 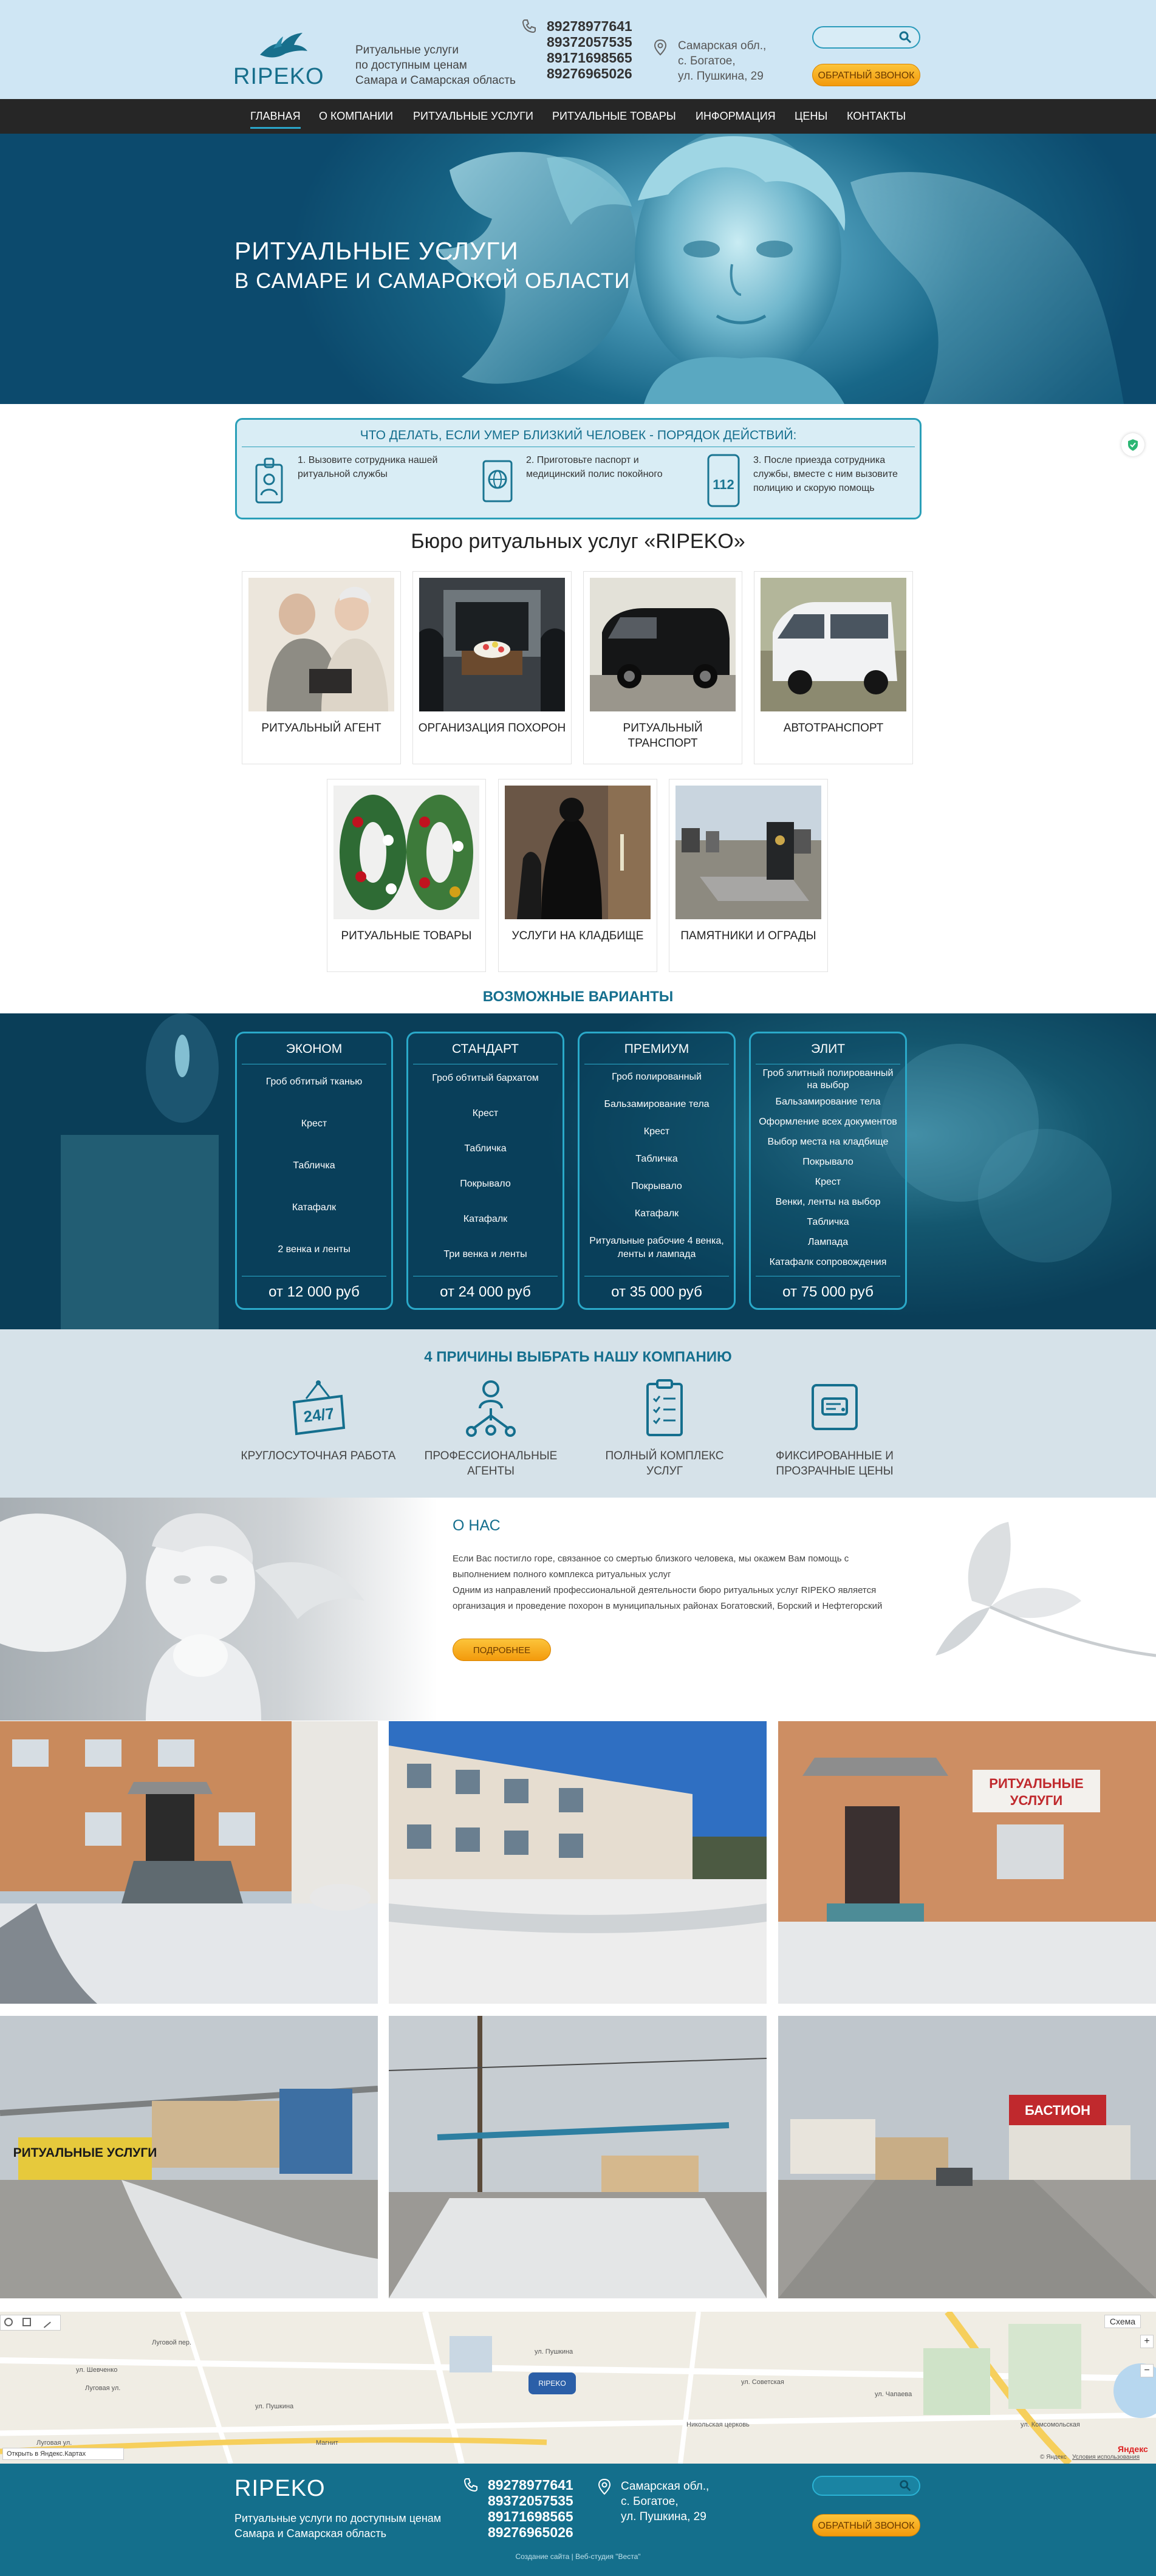 What do you see at coordinates (368, 460) in the screenshot?
I see `step-line: 1. Вызовите сотрудника нашей` at bounding box center [368, 460].